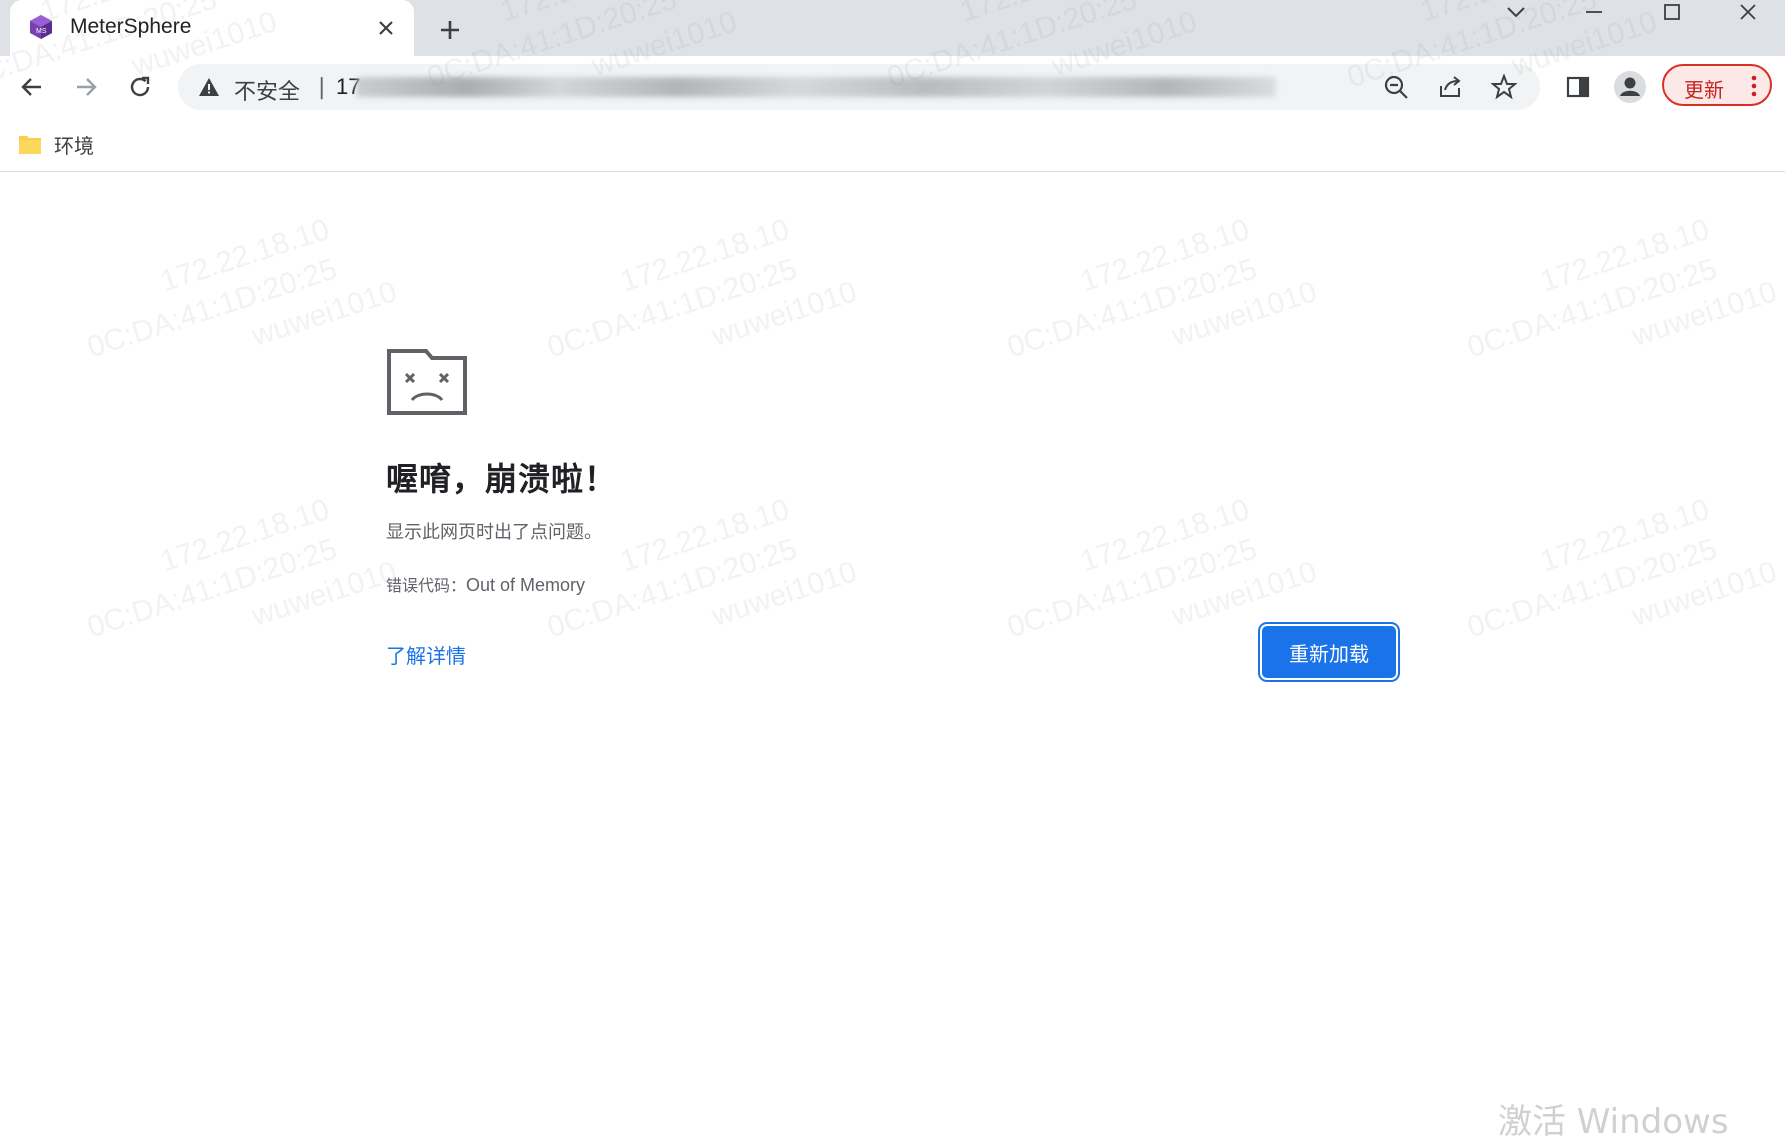 The height and width of the screenshot is (1143, 1785). What do you see at coordinates (74, 145) in the screenshot?
I see `bookmark-label: 环境` at bounding box center [74, 145].